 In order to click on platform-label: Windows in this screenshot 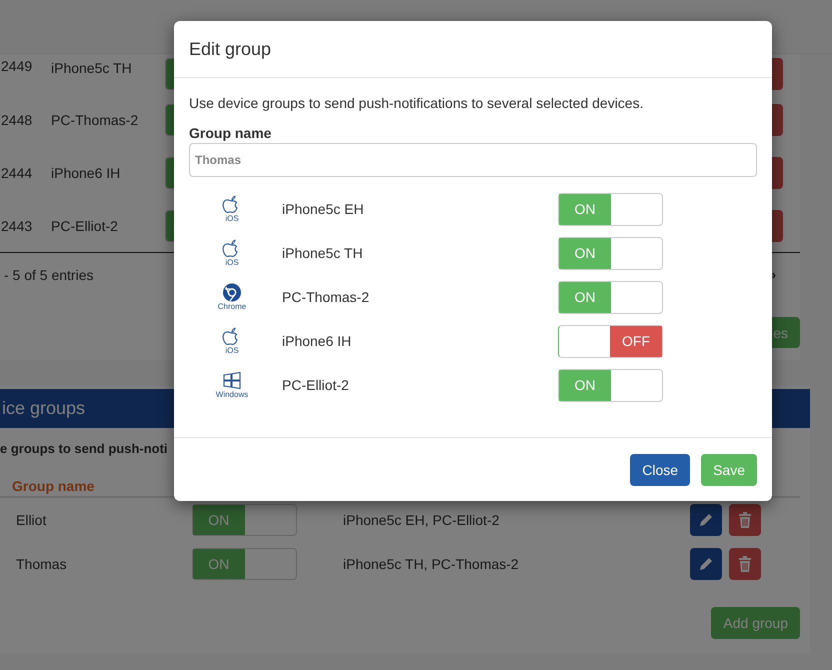, I will do `click(232, 394)`.